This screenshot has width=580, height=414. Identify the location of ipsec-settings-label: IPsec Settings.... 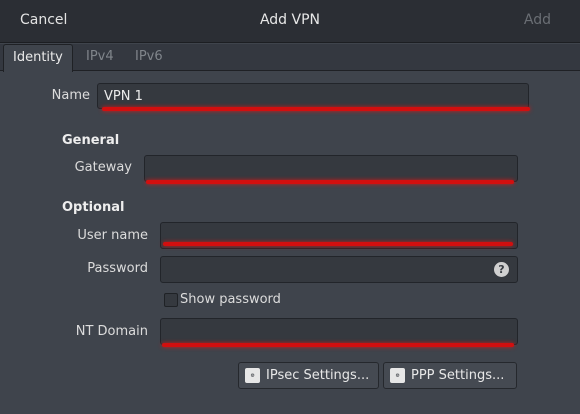
(318, 375).